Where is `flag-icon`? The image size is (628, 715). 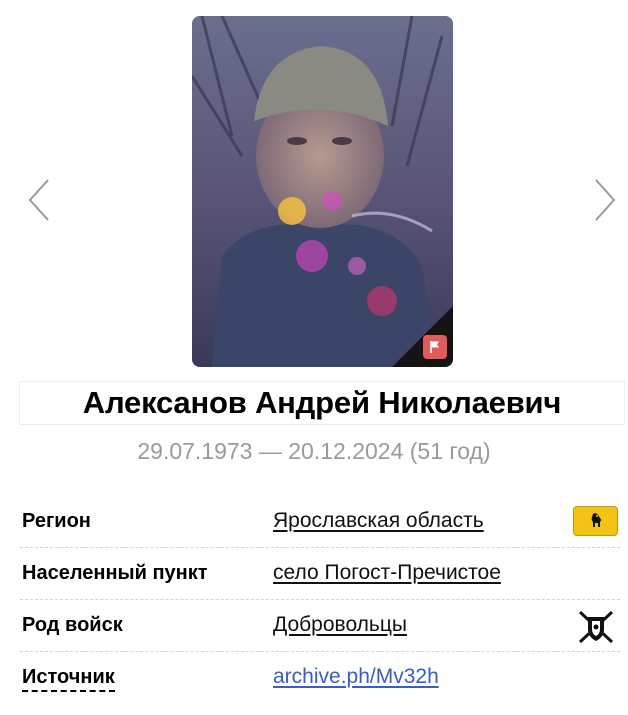 flag-icon is located at coordinates (435, 347).